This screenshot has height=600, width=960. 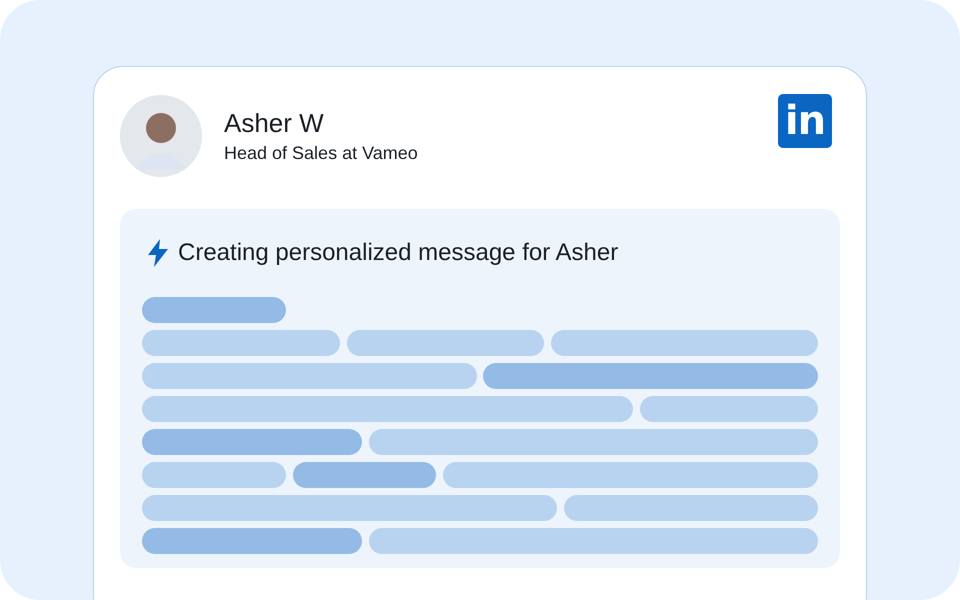 What do you see at coordinates (158, 253) in the screenshot?
I see `lightning-icon` at bounding box center [158, 253].